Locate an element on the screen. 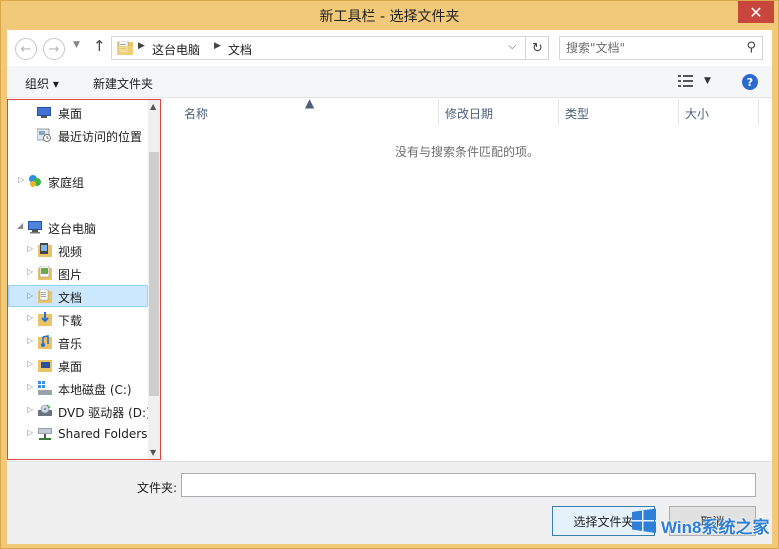 This screenshot has width=779, height=549. nav-item-dvd-drive: ▷ DVD 驱动器 (D:) is located at coordinates (79, 411).